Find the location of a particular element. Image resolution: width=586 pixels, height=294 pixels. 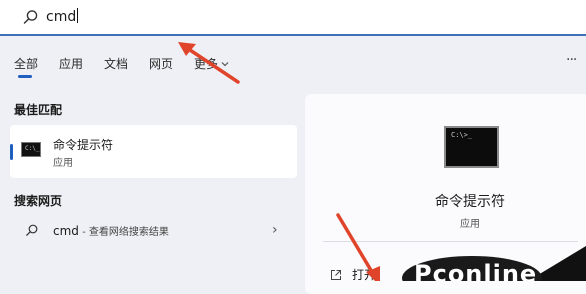

web-search-heading: 搜索网页 is located at coordinates (38, 201).